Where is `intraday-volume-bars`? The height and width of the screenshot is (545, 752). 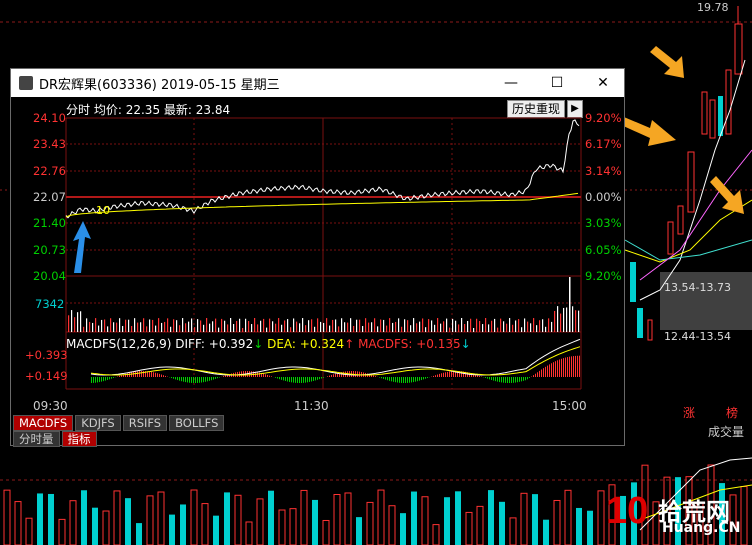
intraday-volume-bars is located at coordinates (324, 304).